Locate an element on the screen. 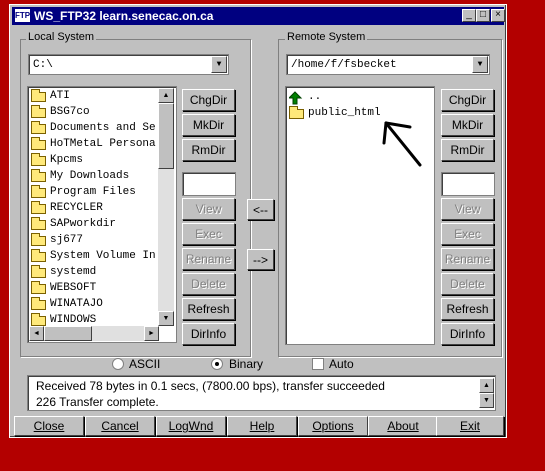 Image resolution: width=545 pixels, height=471 pixels. remote-exec-button: Exec is located at coordinates (467, 234).